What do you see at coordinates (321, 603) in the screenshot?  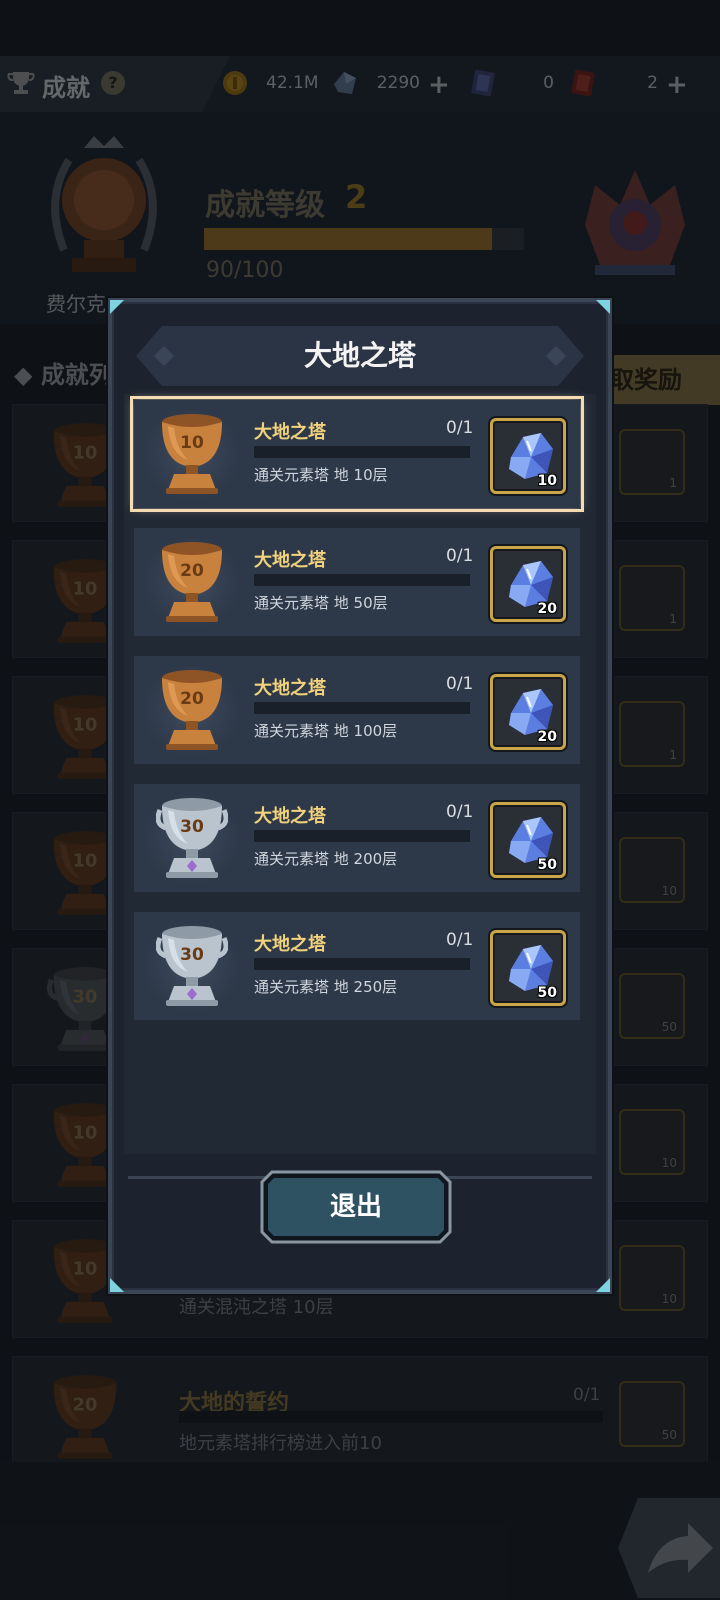 I see `task-description: 通关元素塔 地 50层` at bounding box center [321, 603].